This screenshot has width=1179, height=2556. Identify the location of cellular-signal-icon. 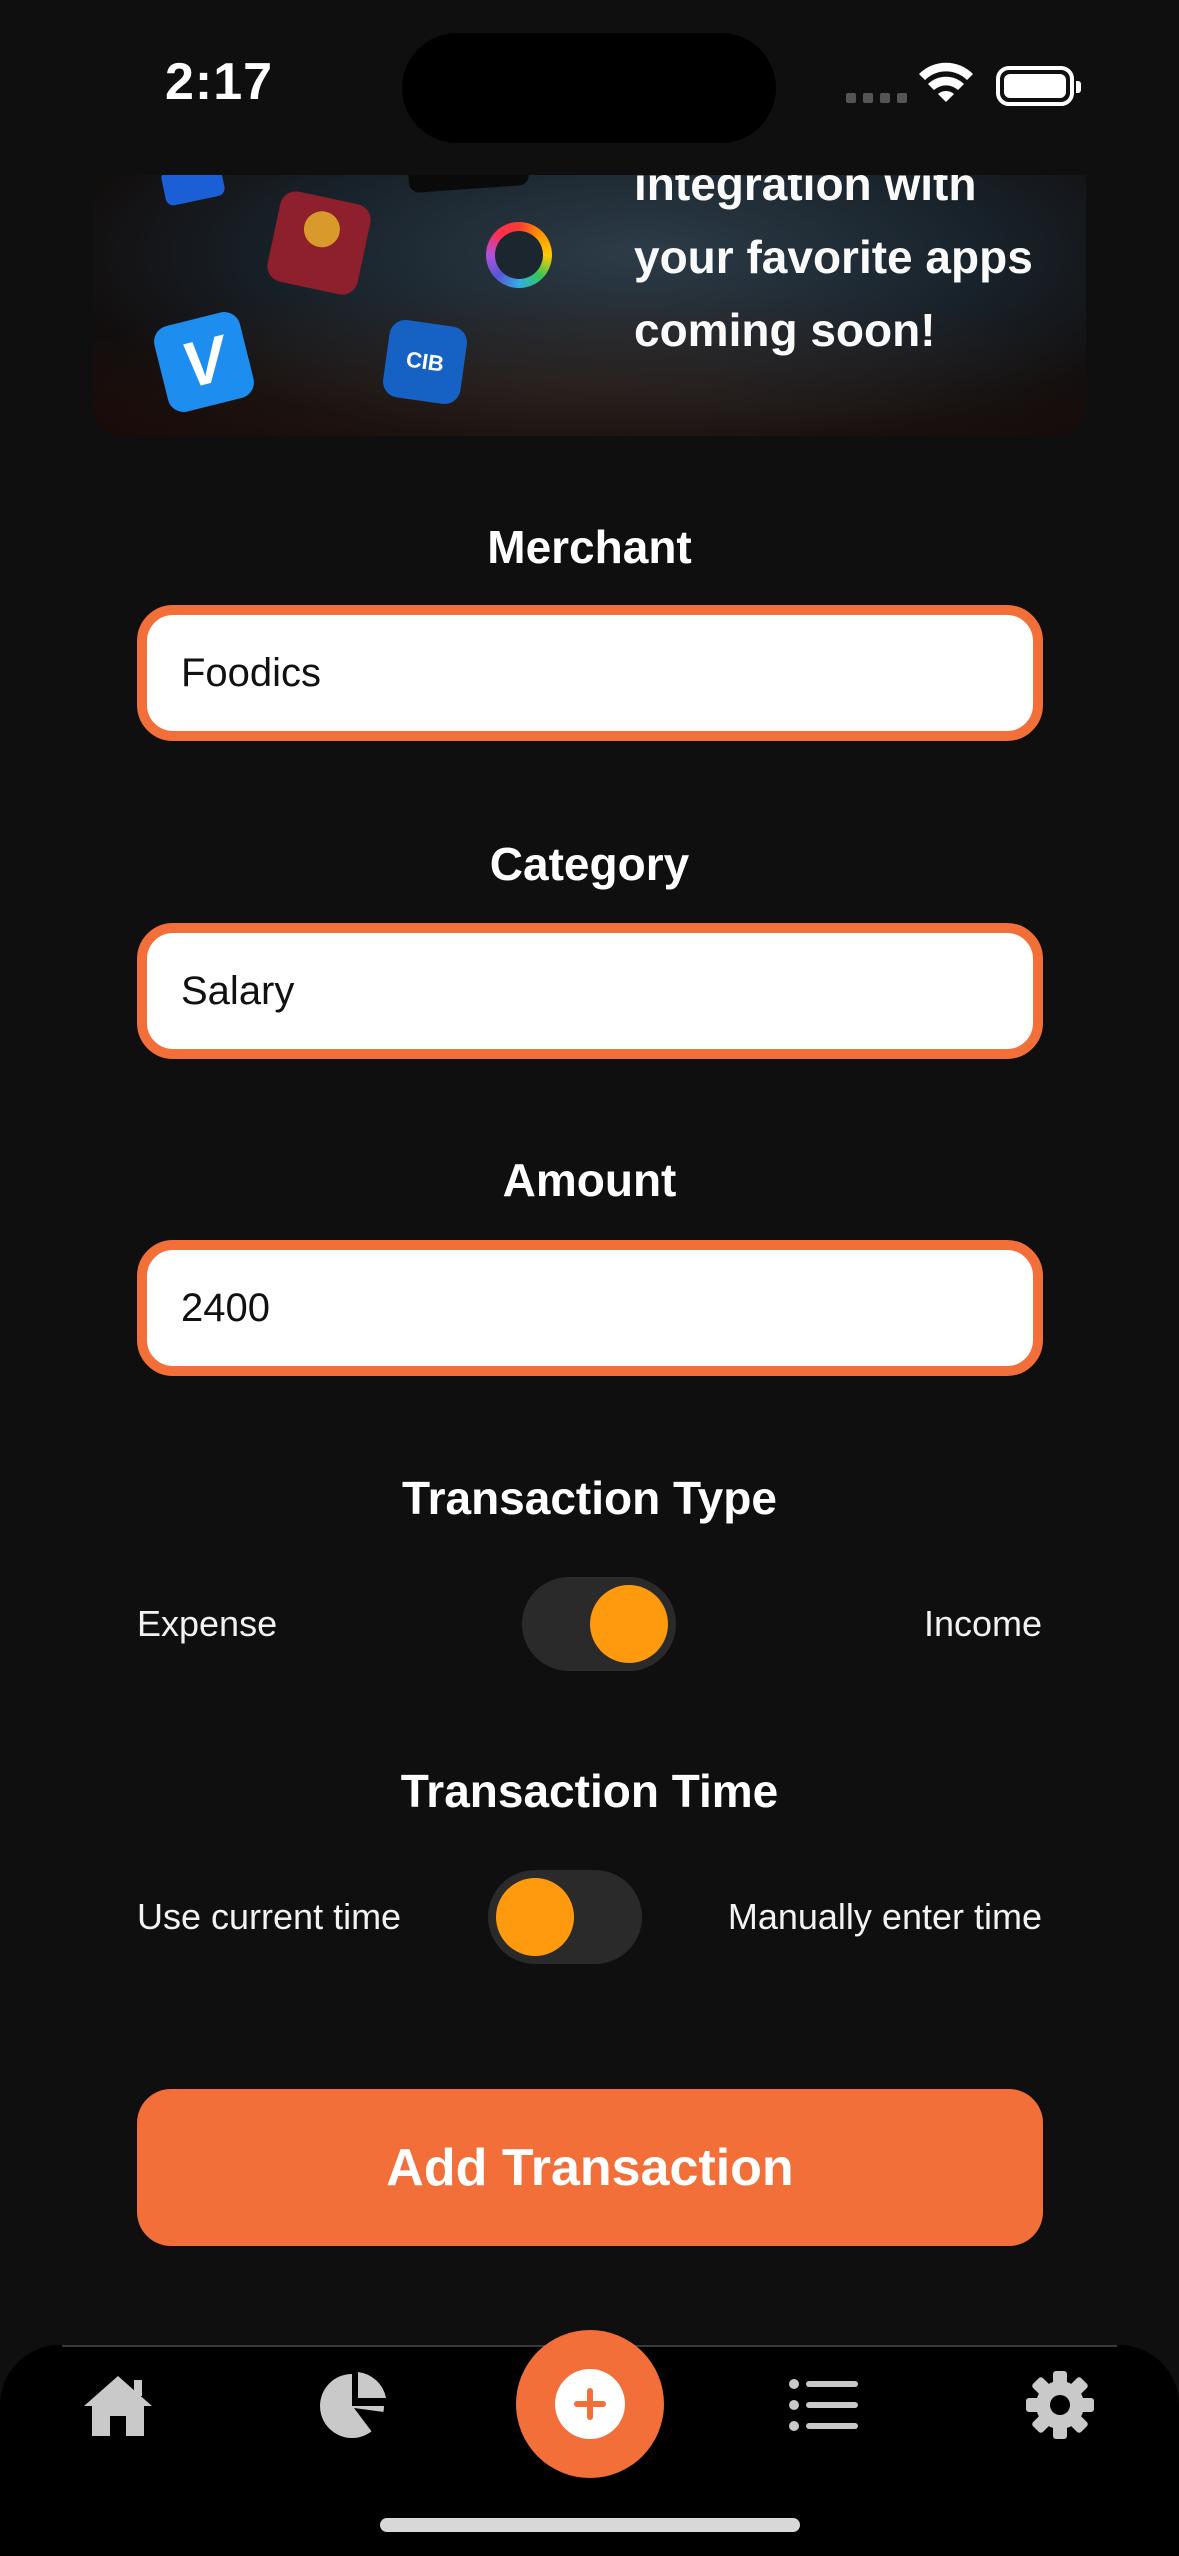
(876, 98).